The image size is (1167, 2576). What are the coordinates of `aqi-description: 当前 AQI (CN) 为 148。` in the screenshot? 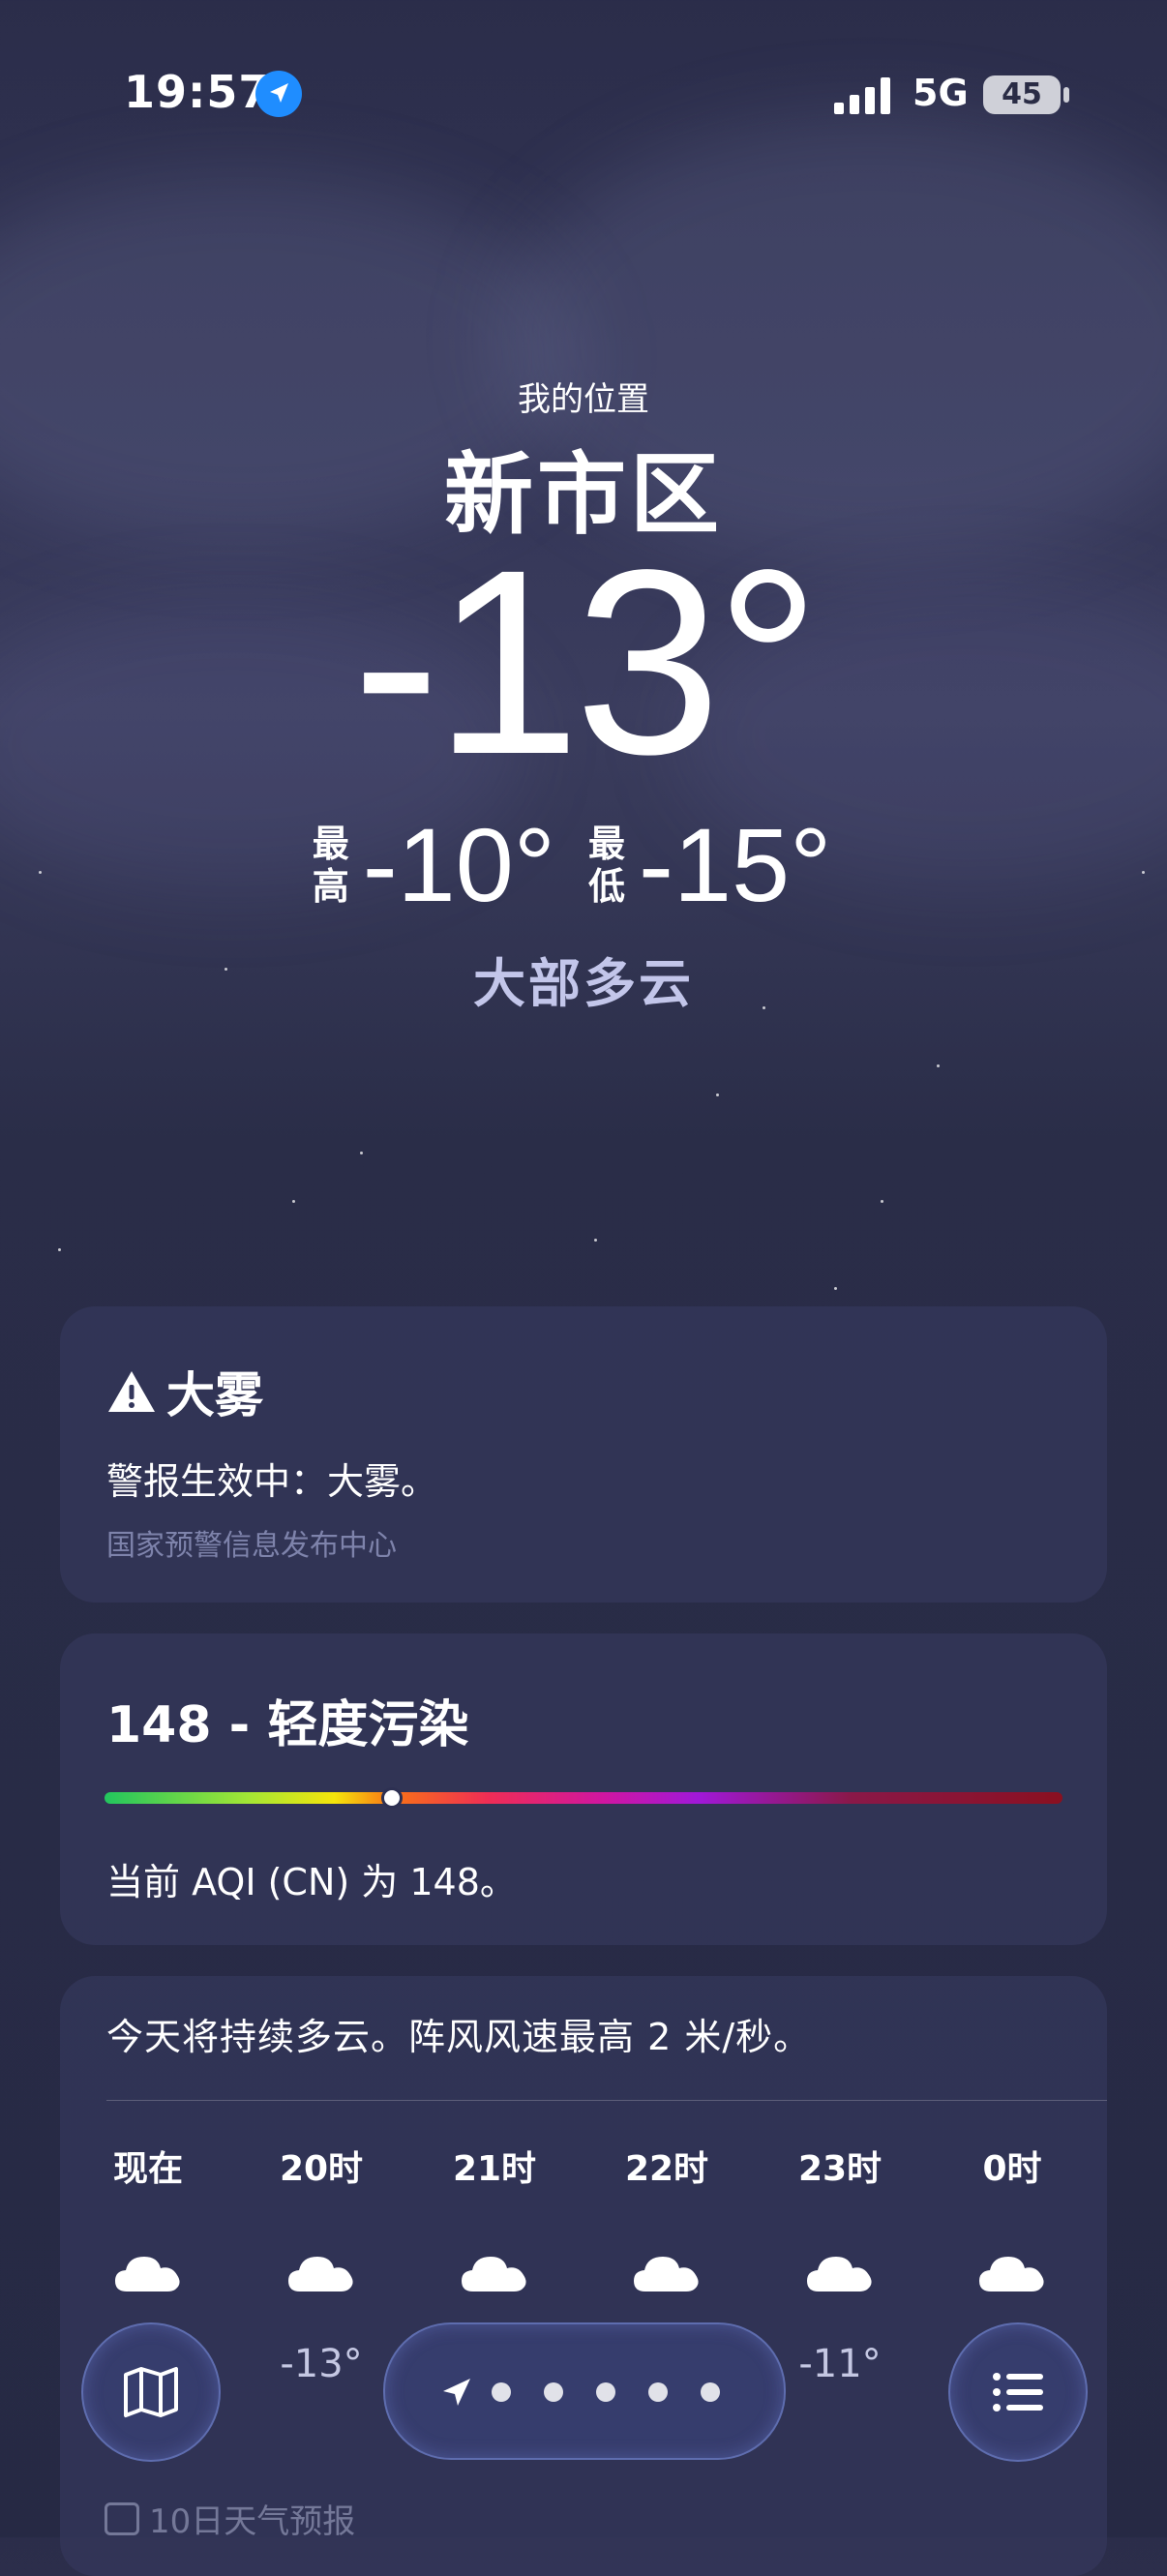 It's located at (311, 1882).